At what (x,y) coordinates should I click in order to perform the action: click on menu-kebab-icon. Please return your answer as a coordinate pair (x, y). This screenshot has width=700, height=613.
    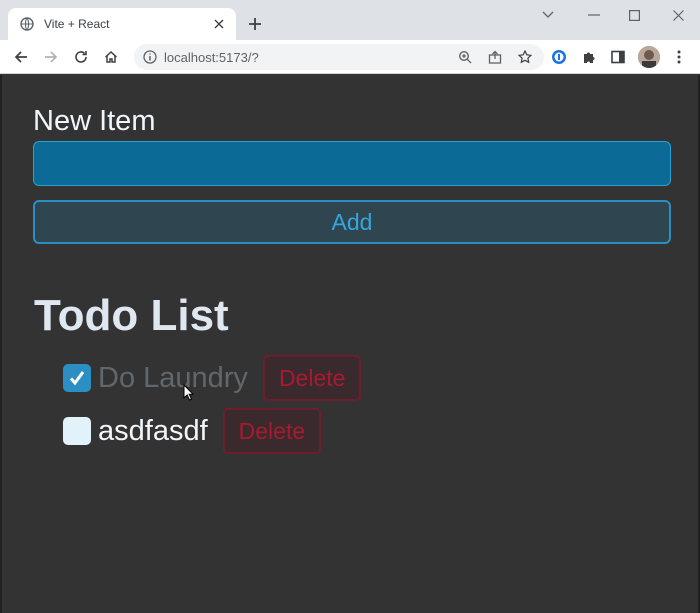
    Looking at the image, I should click on (679, 57).